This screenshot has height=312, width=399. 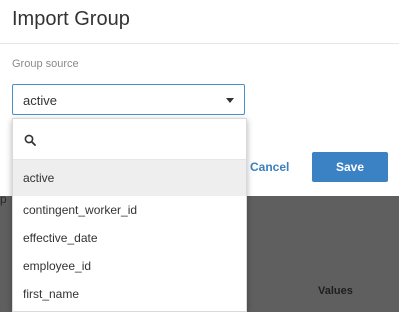 What do you see at coordinates (71, 19) in the screenshot?
I see `modal-title: Import Group` at bounding box center [71, 19].